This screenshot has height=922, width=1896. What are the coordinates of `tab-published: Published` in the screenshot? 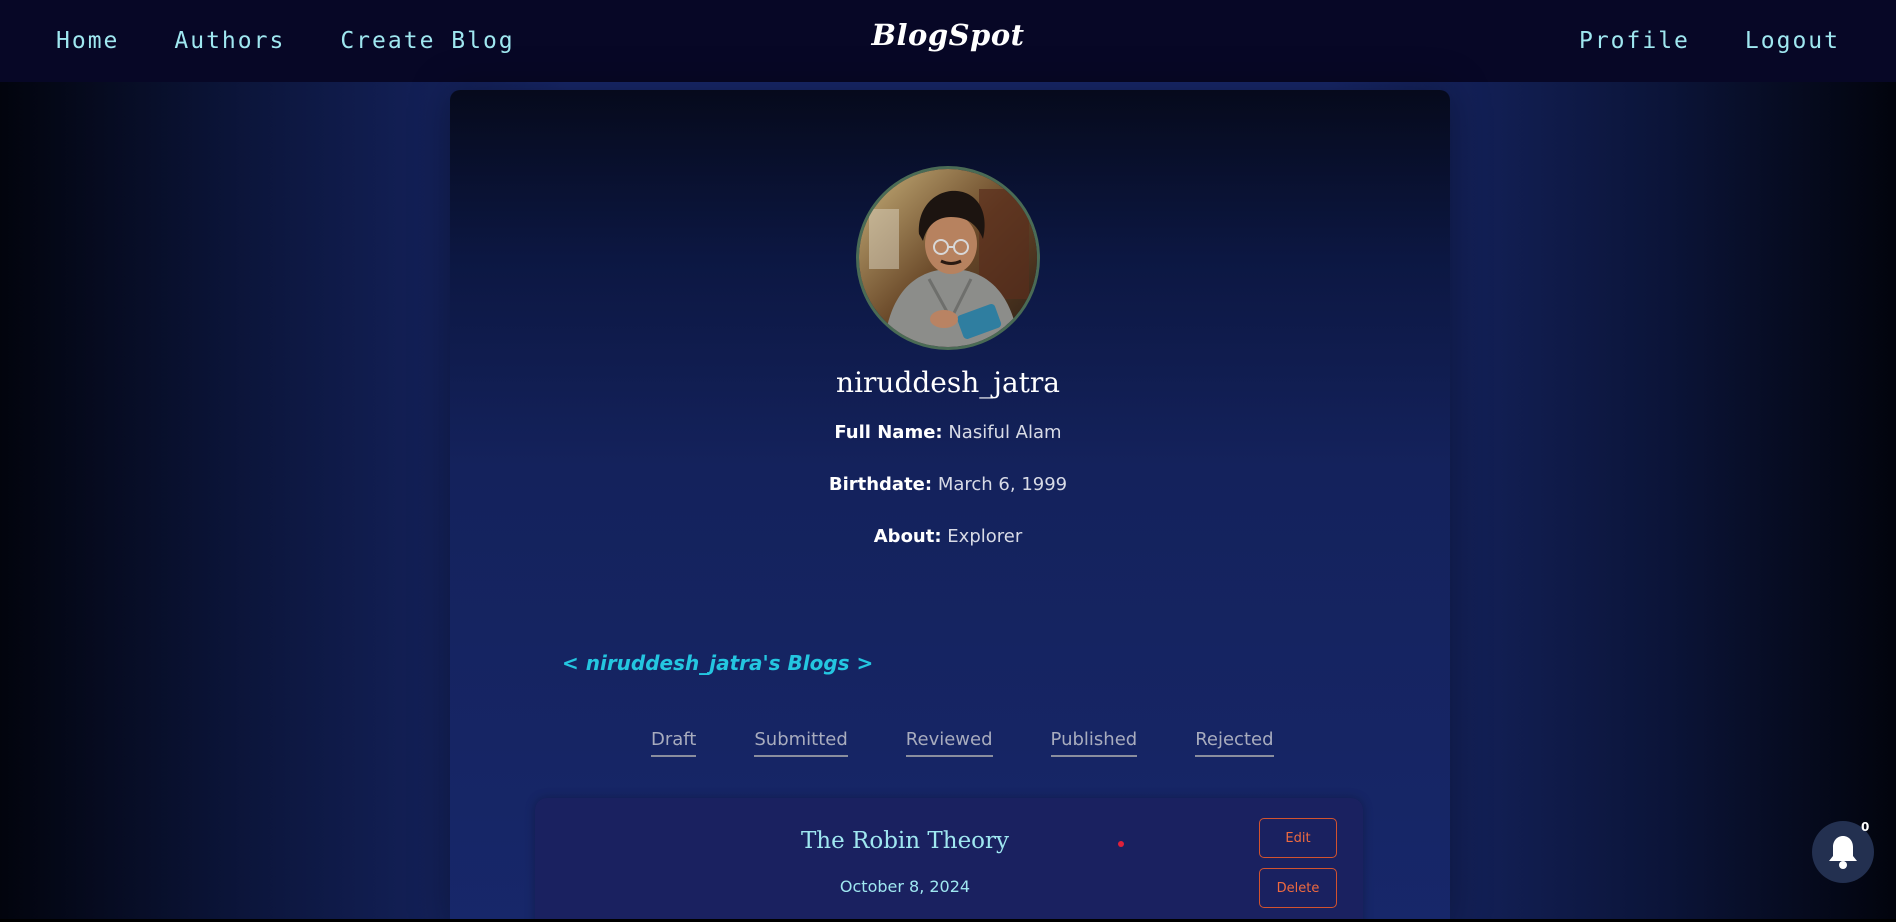 It's located at (1094, 743).